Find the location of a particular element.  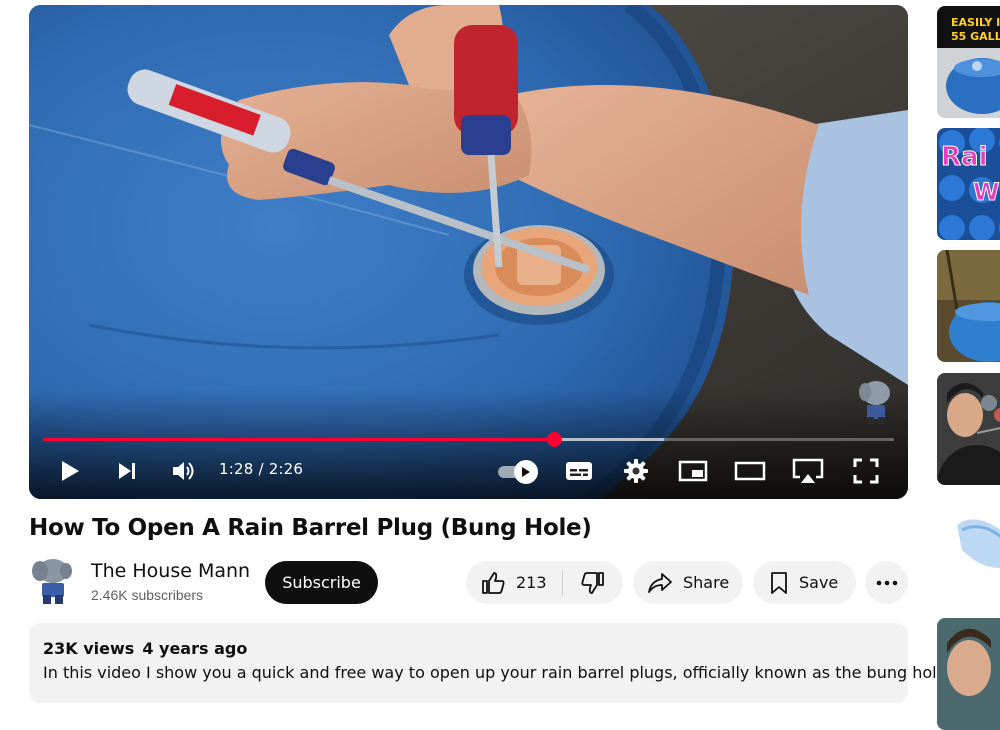

time-display: 1:28 / 2:26 is located at coordinates (261, 469).